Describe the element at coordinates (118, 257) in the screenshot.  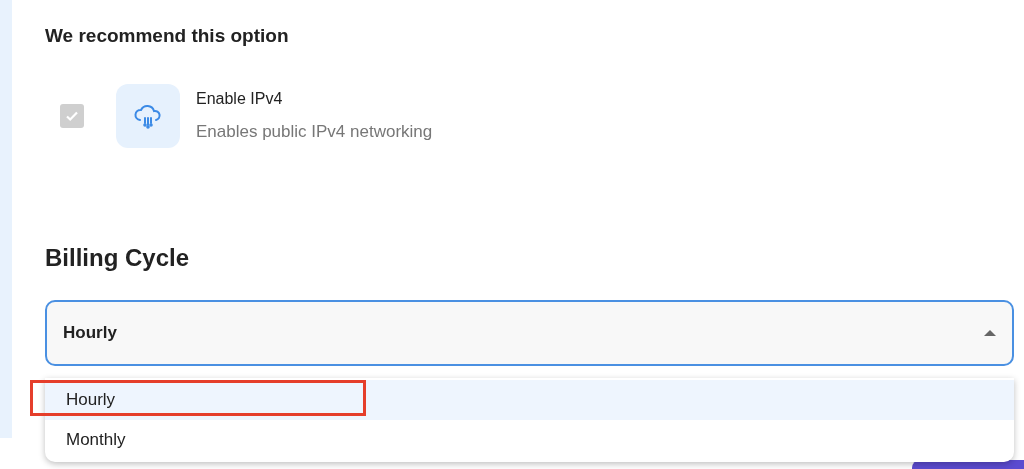
I see `section-heading: Billing Cycle` at that location.